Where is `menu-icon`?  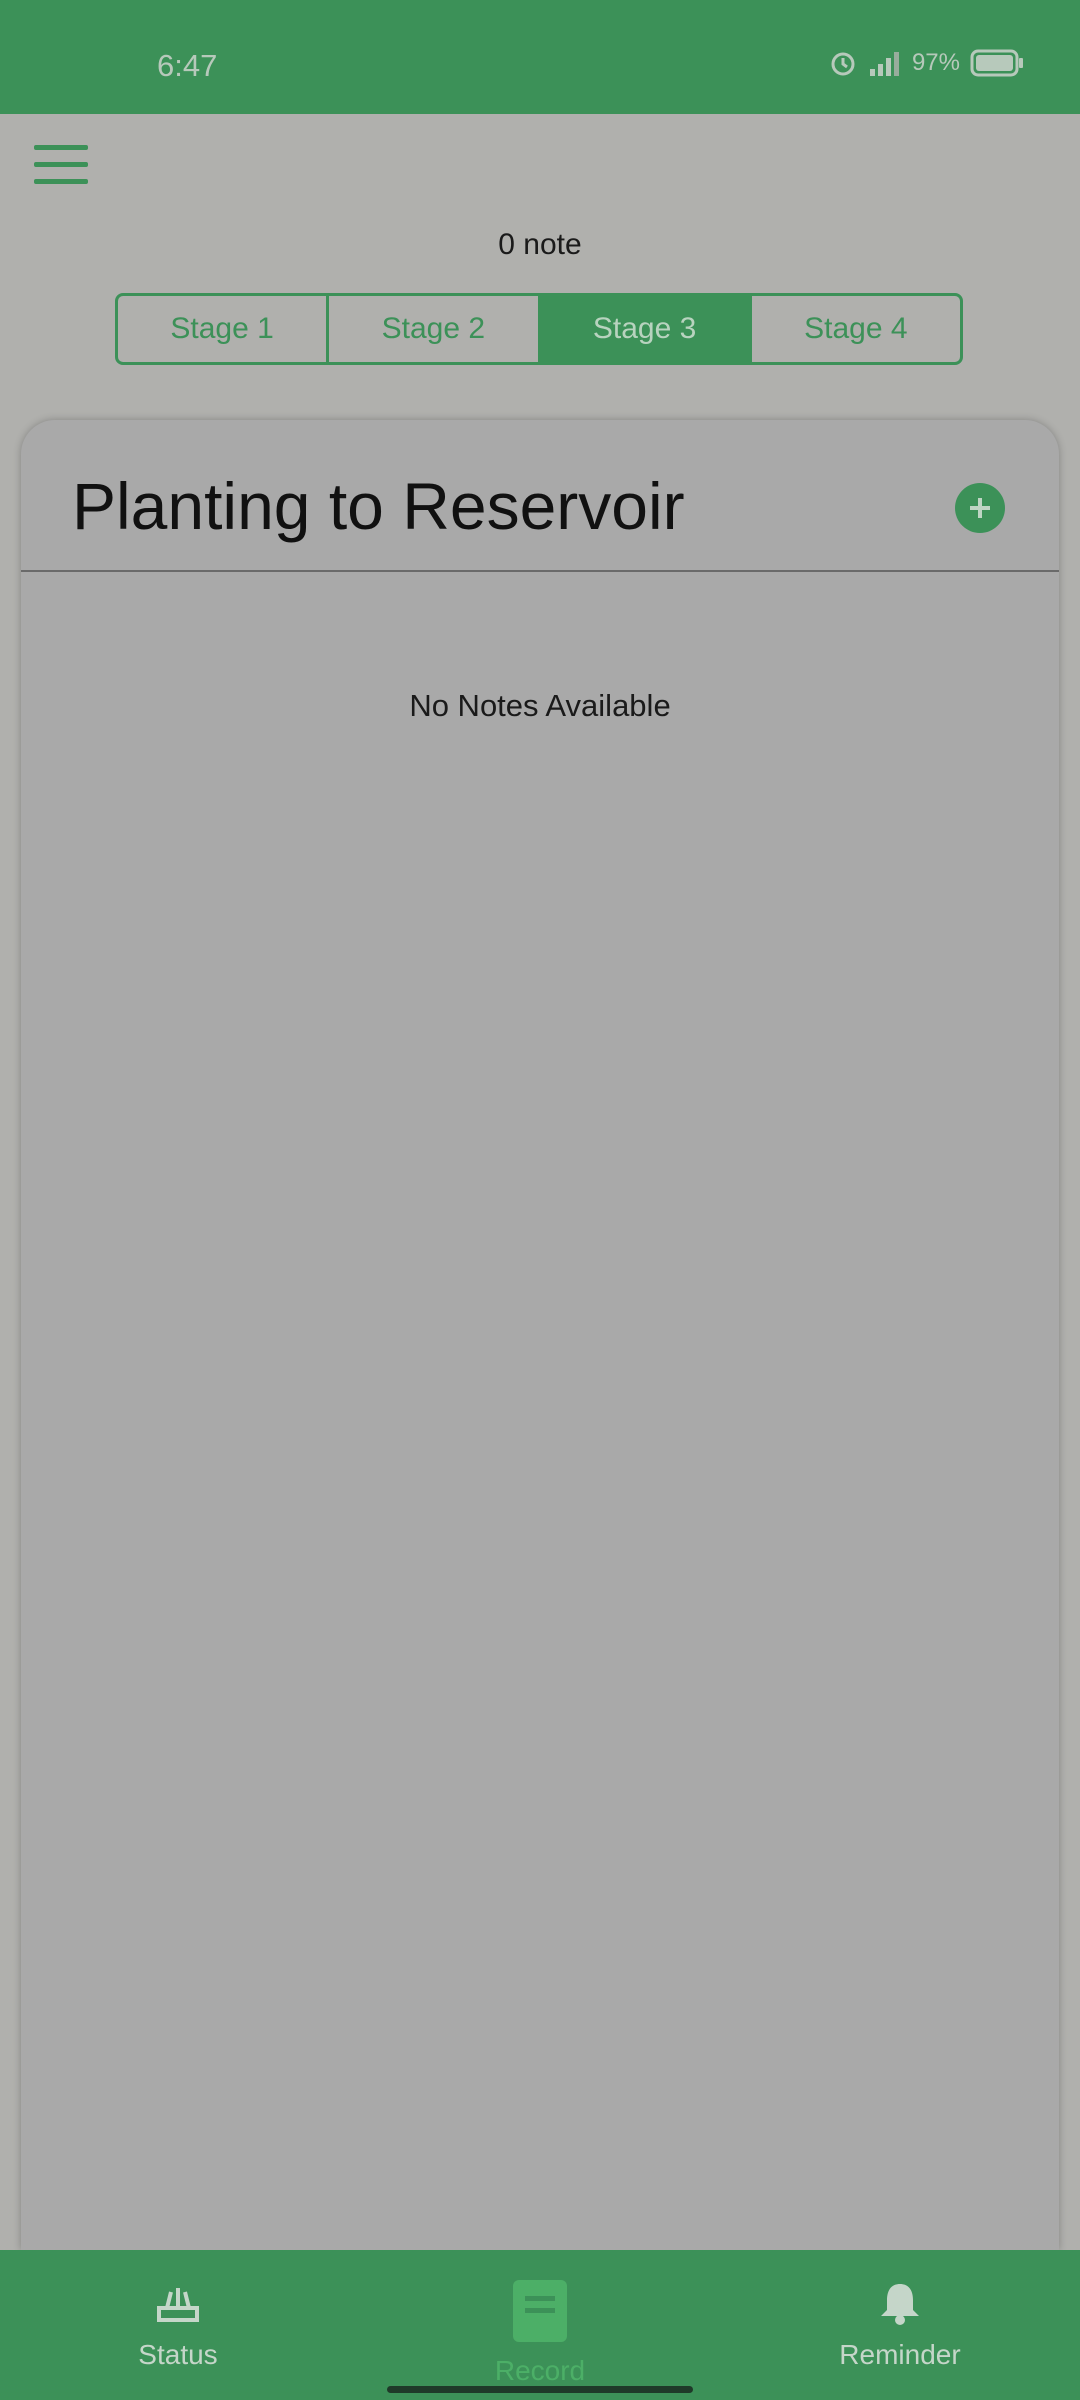 menu-icon is located at coordinates (61, 167).